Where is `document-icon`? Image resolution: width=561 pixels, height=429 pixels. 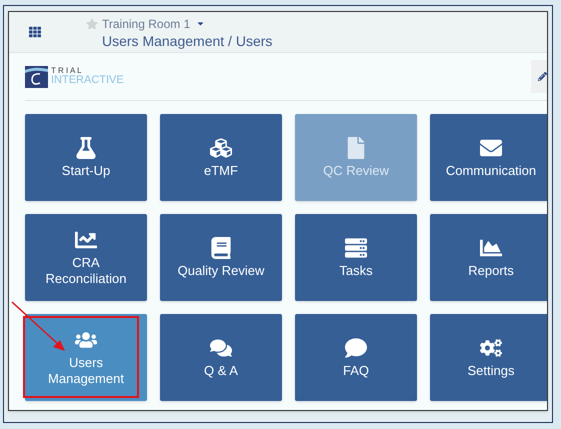 document-icon is located at coordinates (356, 147).